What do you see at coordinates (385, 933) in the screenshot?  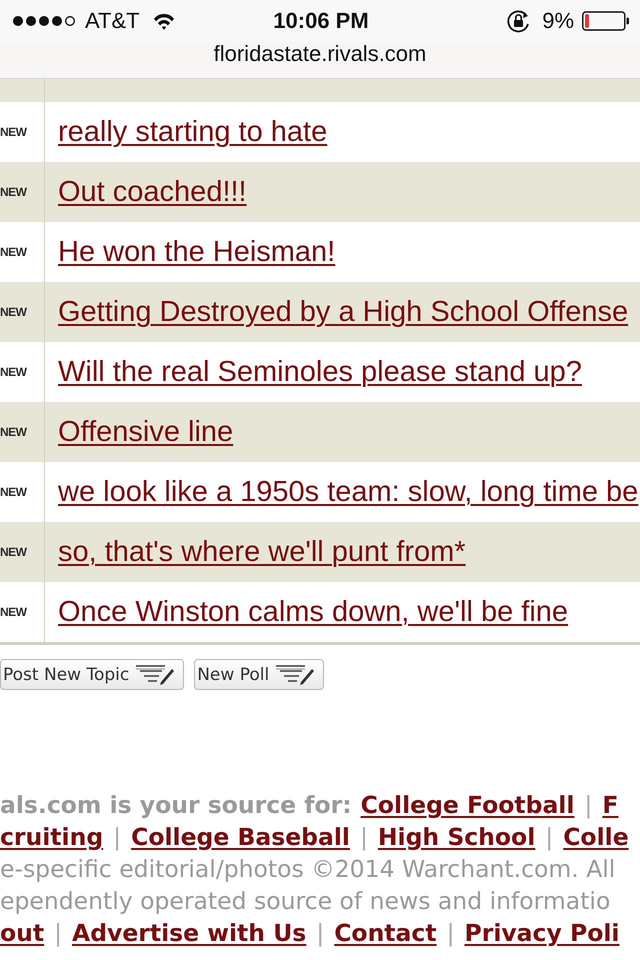 I see `footer-link: Contact` at bounding box center [385, 933].